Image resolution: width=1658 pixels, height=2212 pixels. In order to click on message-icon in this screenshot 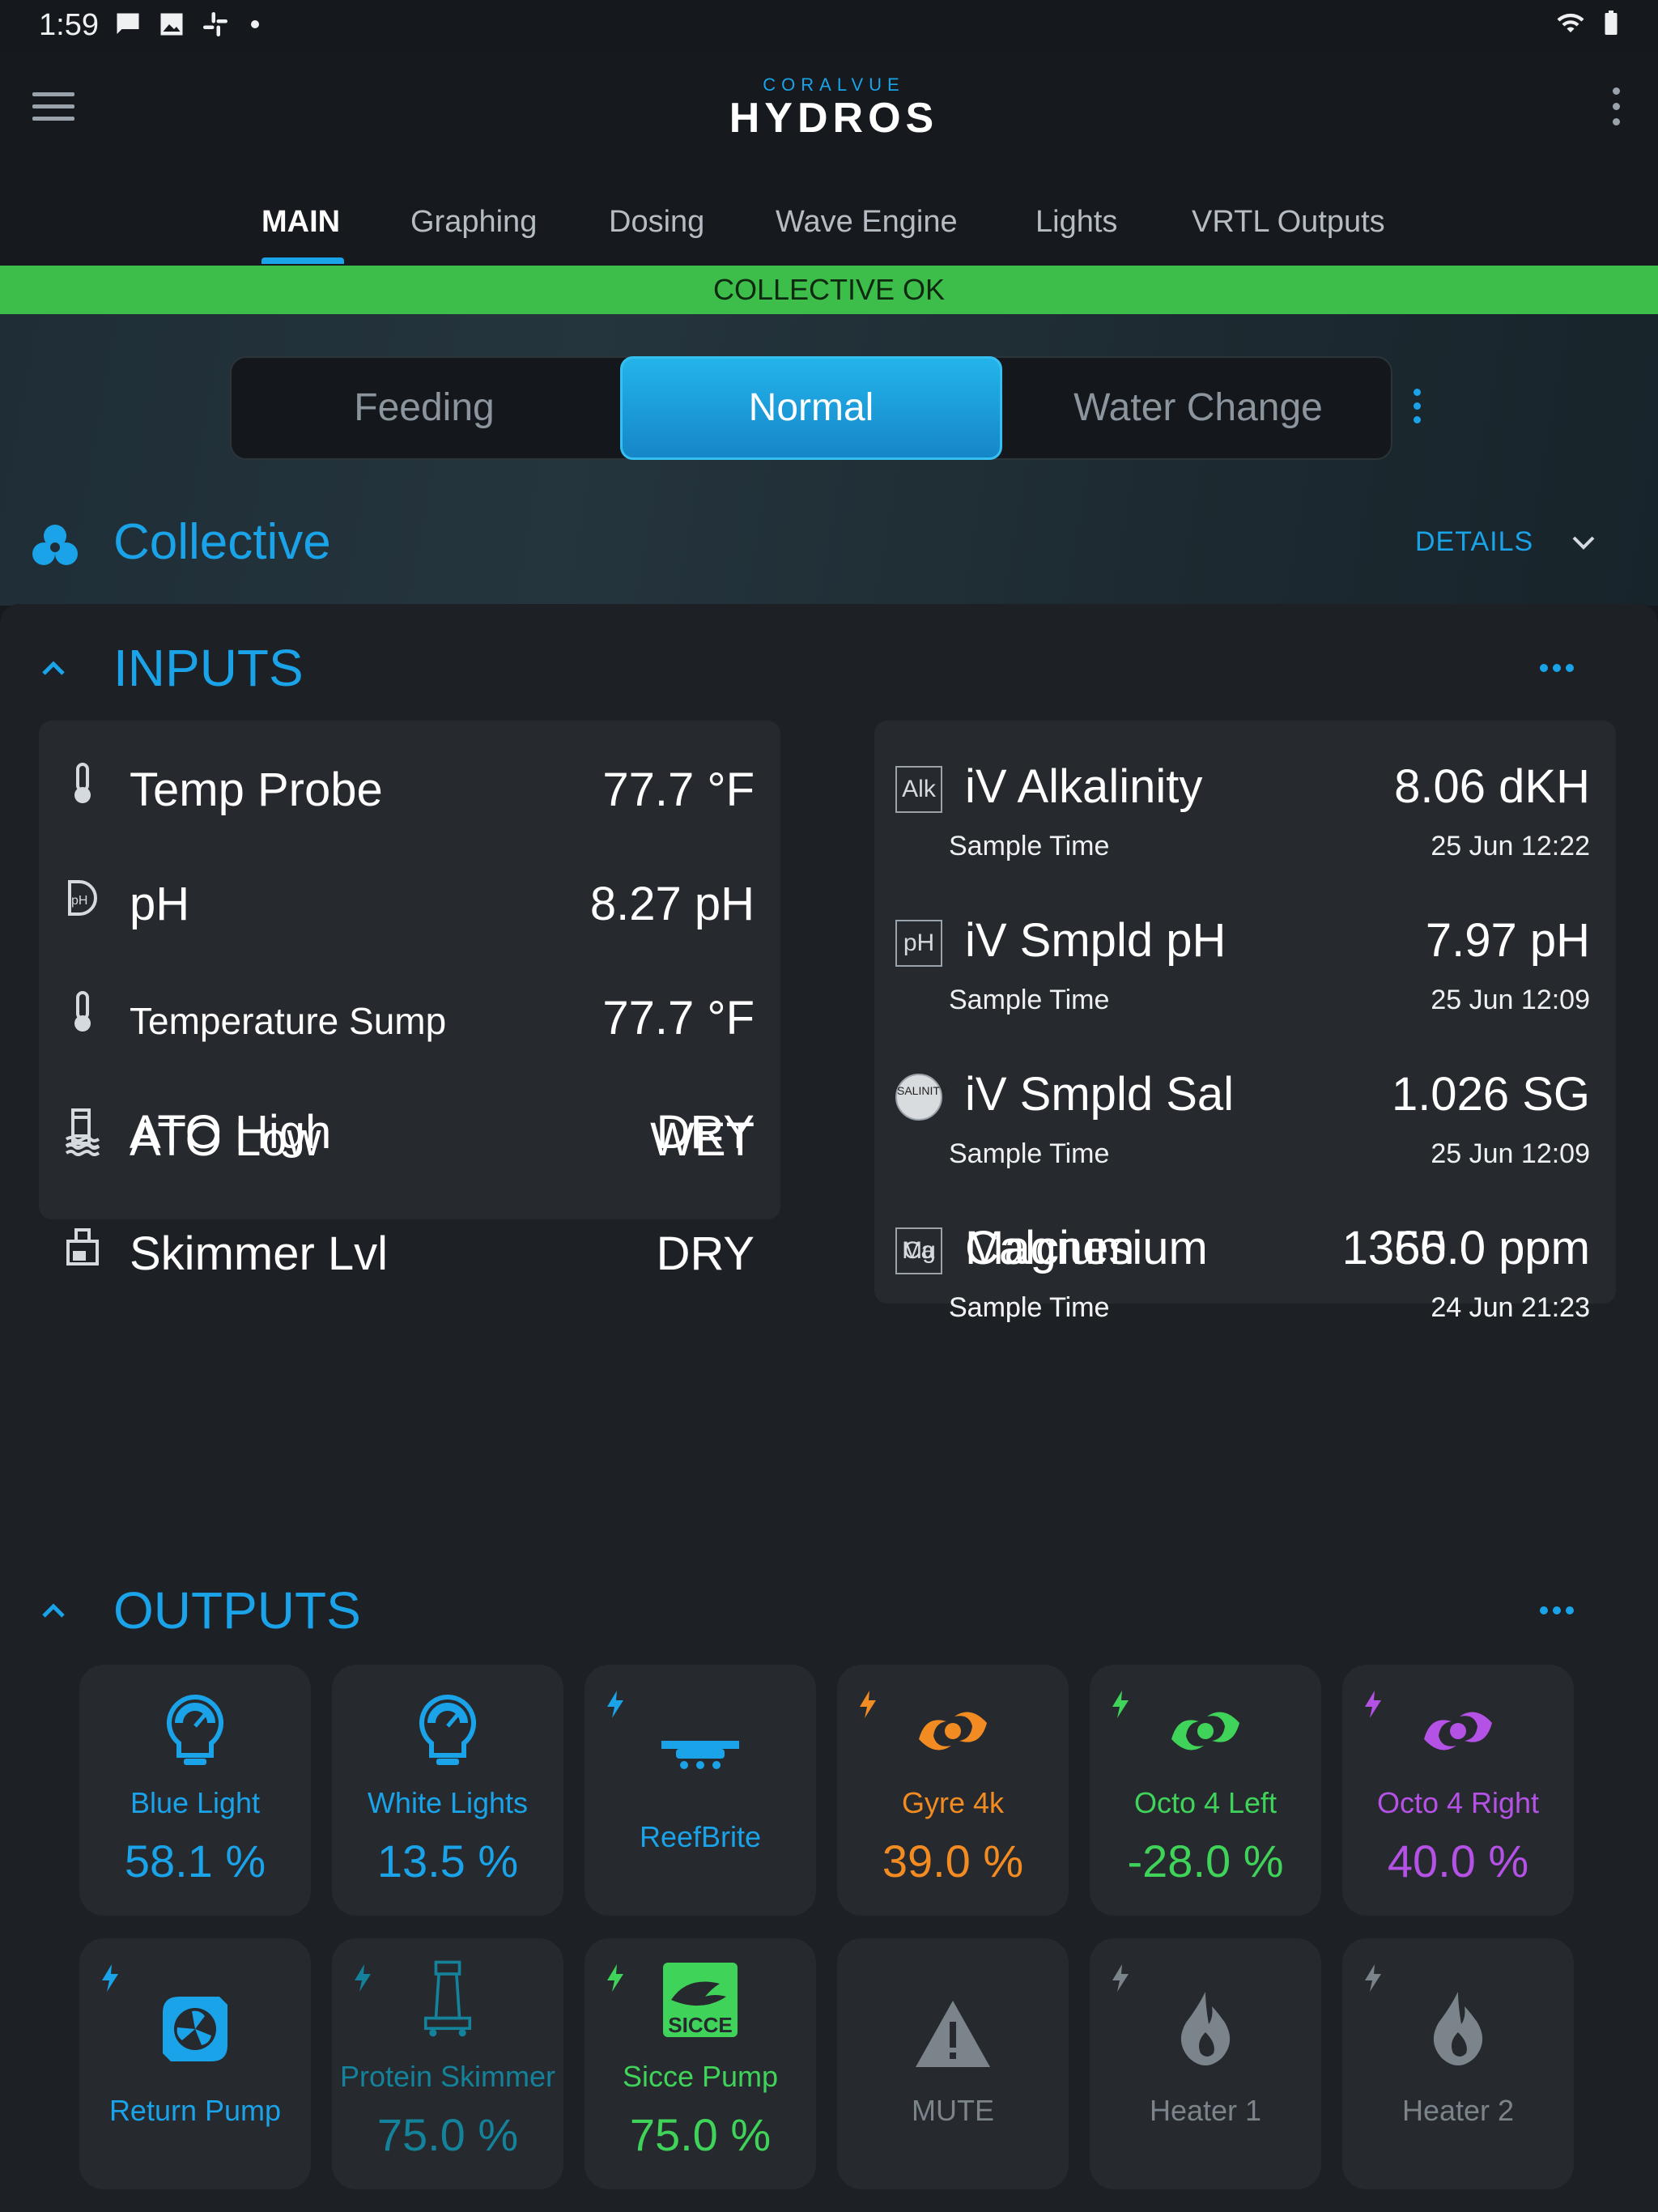, I will do `click(128, 24)`.